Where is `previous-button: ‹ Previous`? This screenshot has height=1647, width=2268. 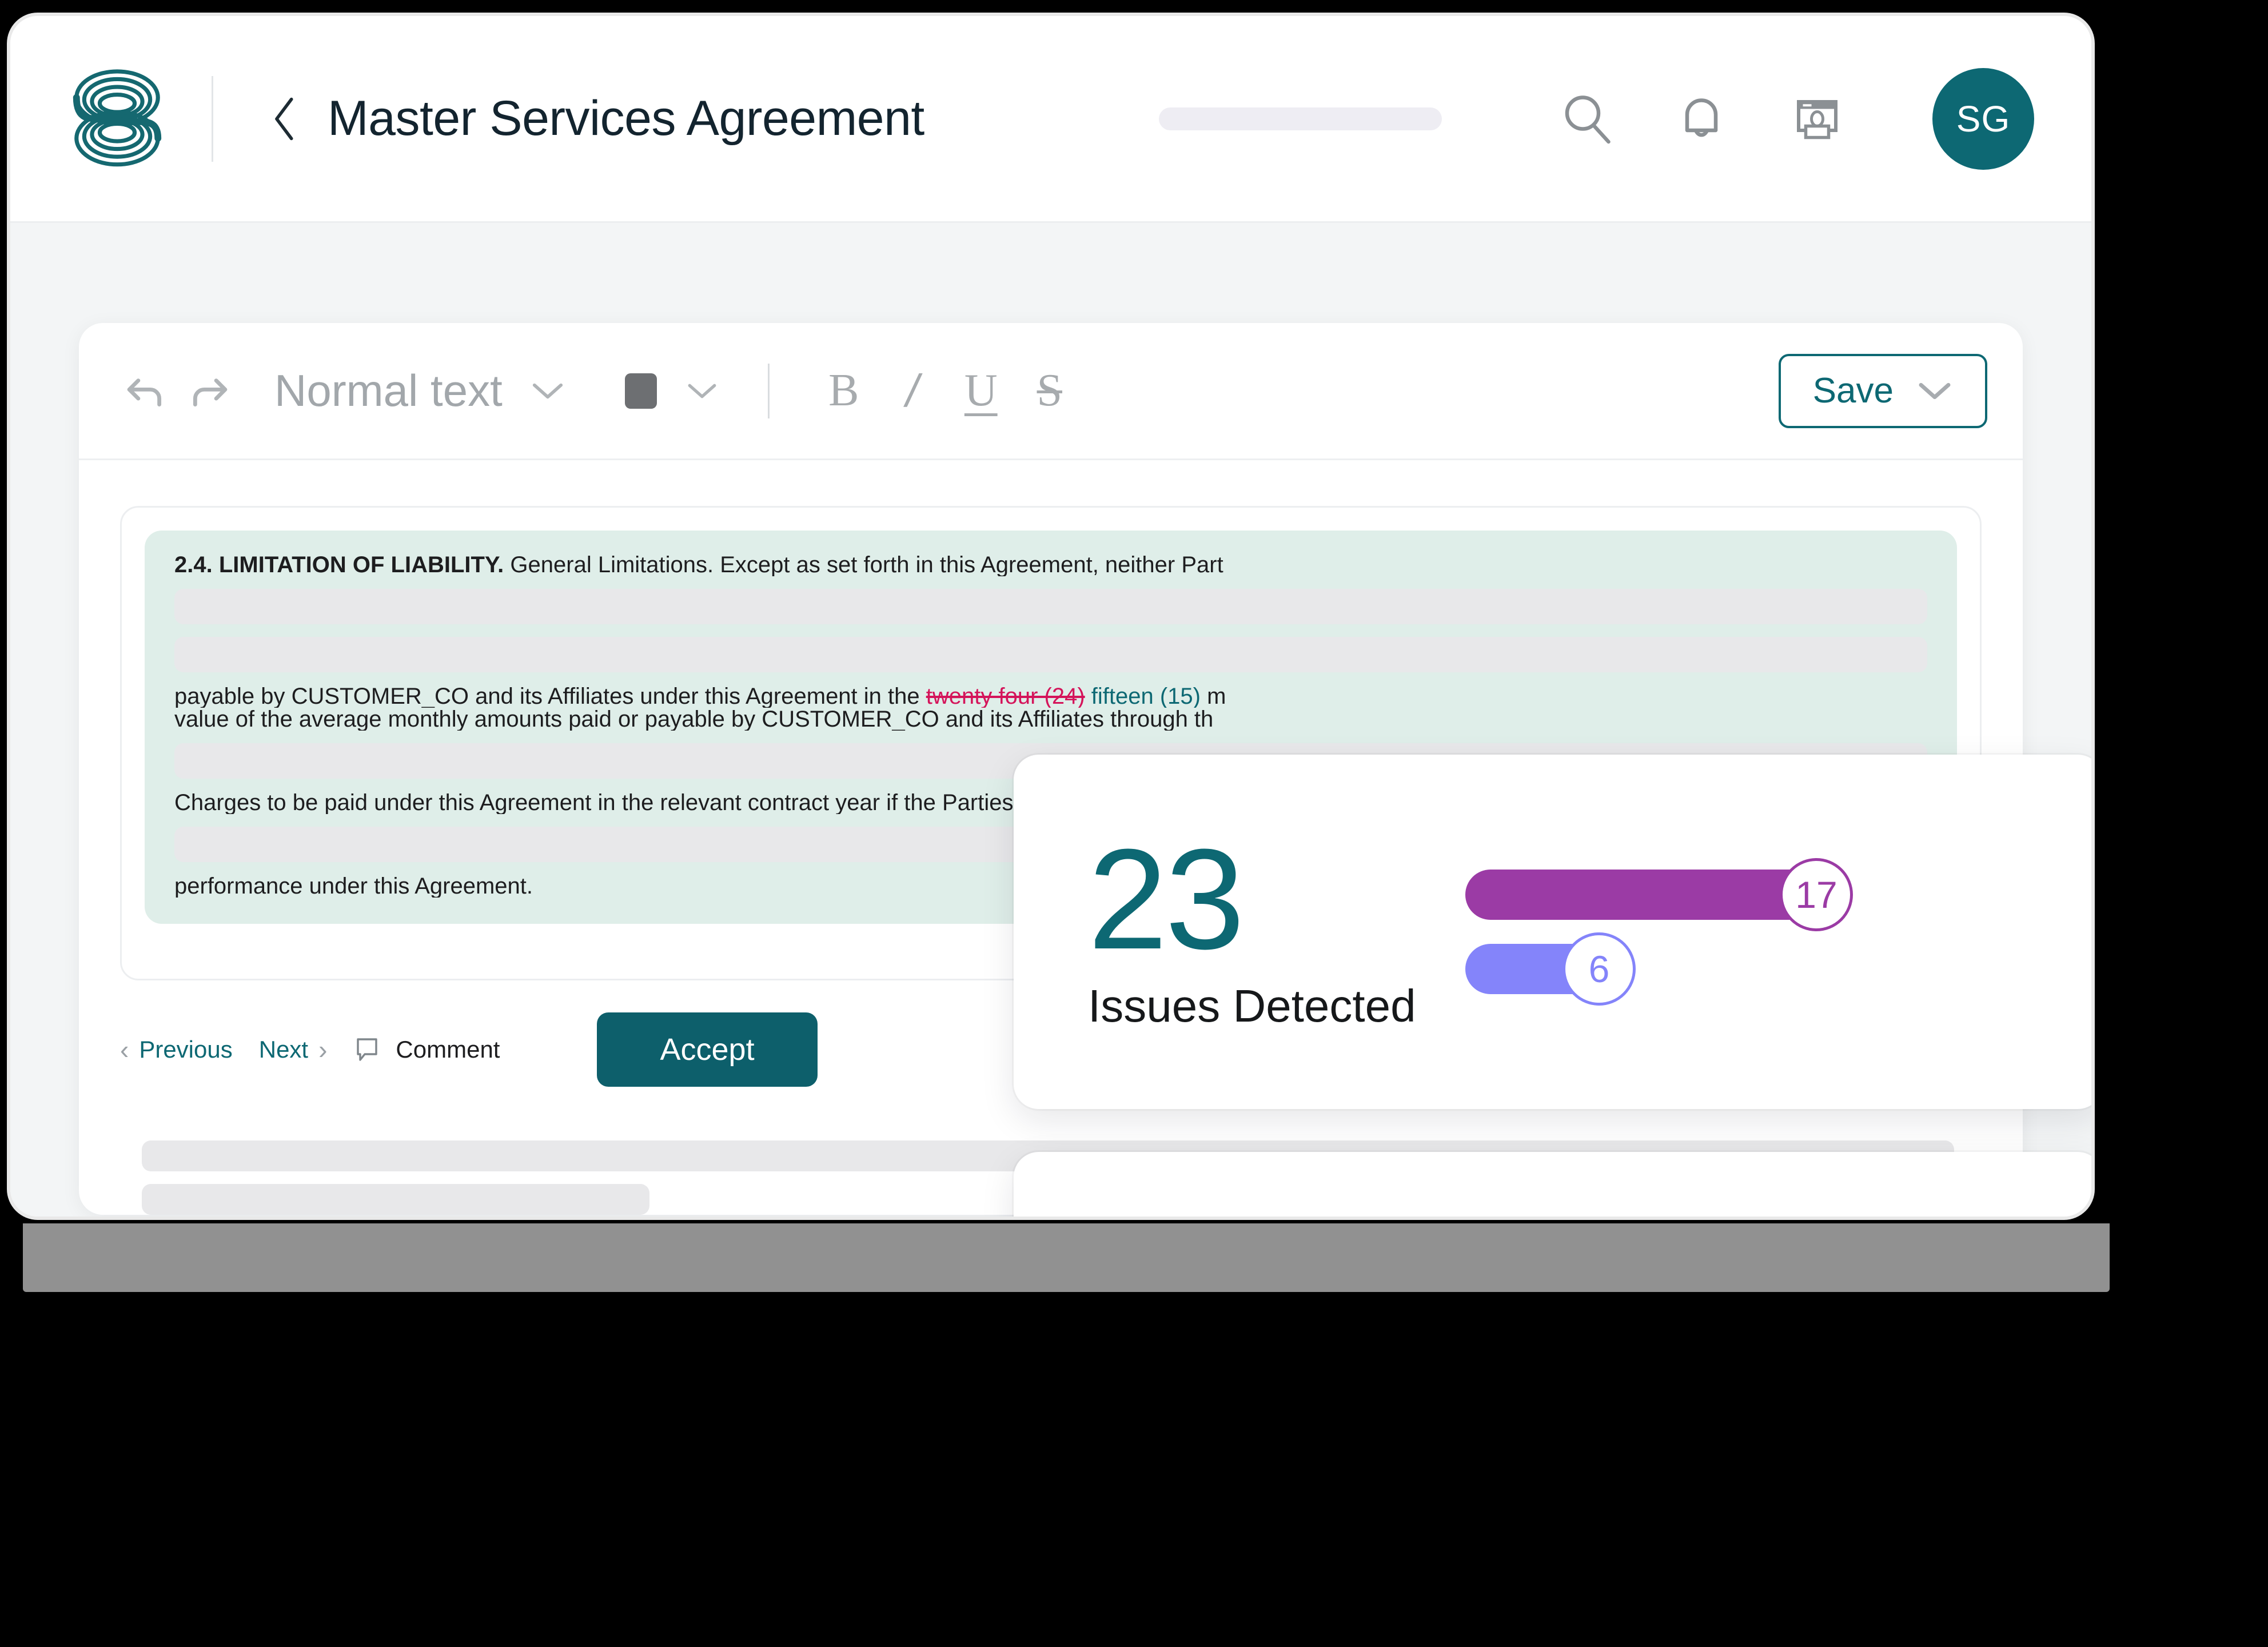 previous-button: ‹ Previous is located at coordinates (176, 1049).